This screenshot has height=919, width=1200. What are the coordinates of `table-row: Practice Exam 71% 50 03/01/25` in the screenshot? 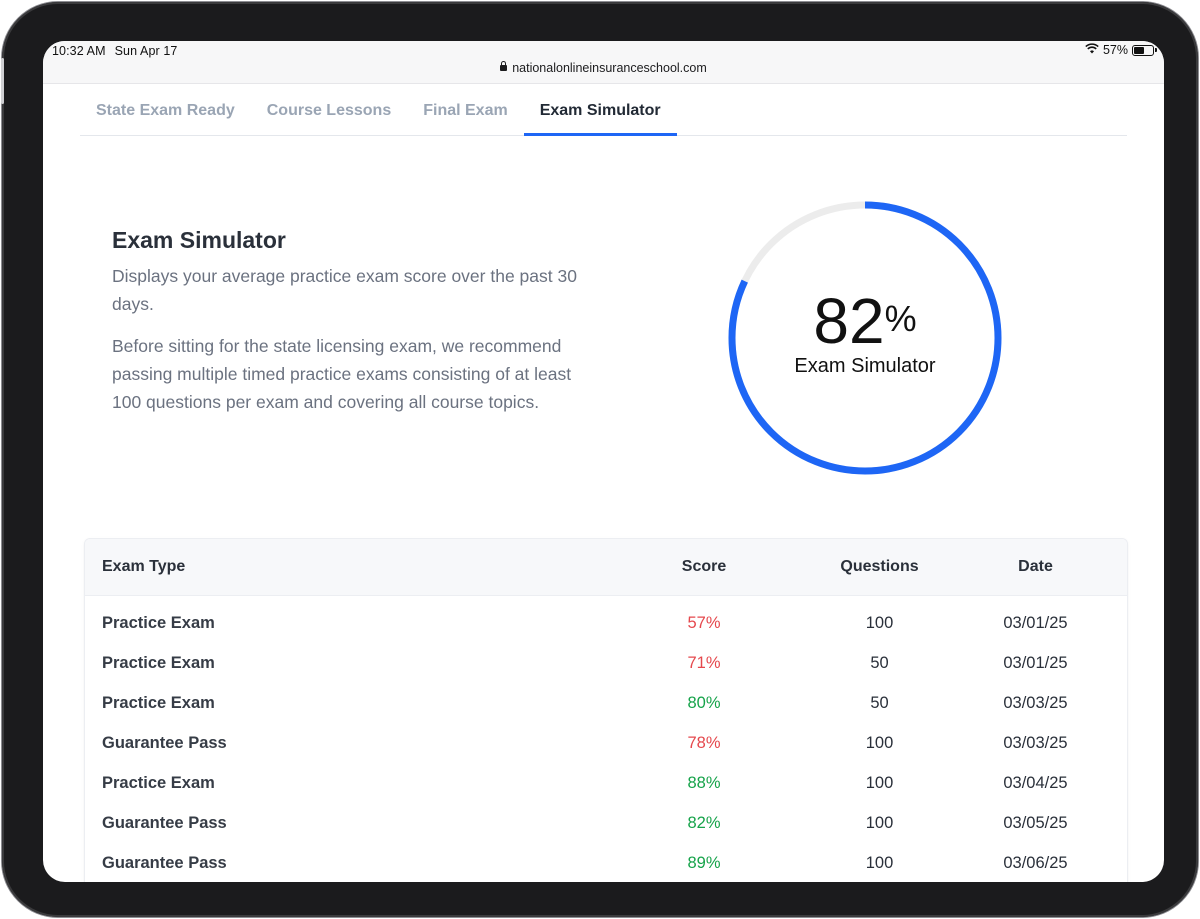 It's located at (606, 663).